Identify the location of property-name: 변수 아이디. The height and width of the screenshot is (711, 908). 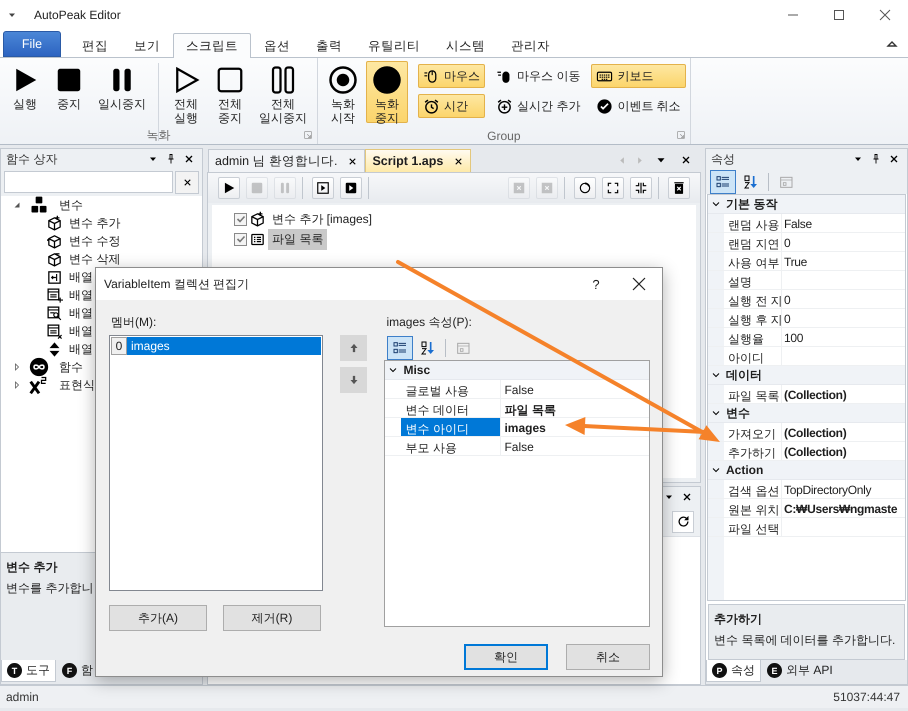
(451, 427).